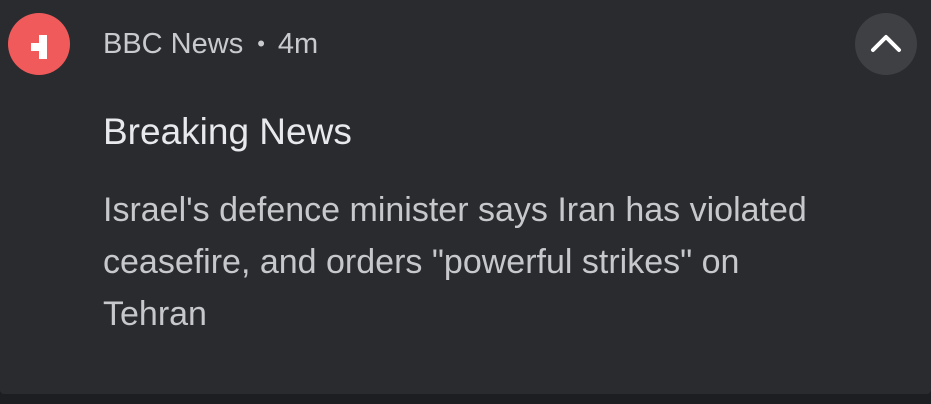 The width and height of the screenshot is (931, 404). What do you see at coordinates (298, 43) in the screenshot?
I see `time-ago: 4m` at bounding box center [298, 43].